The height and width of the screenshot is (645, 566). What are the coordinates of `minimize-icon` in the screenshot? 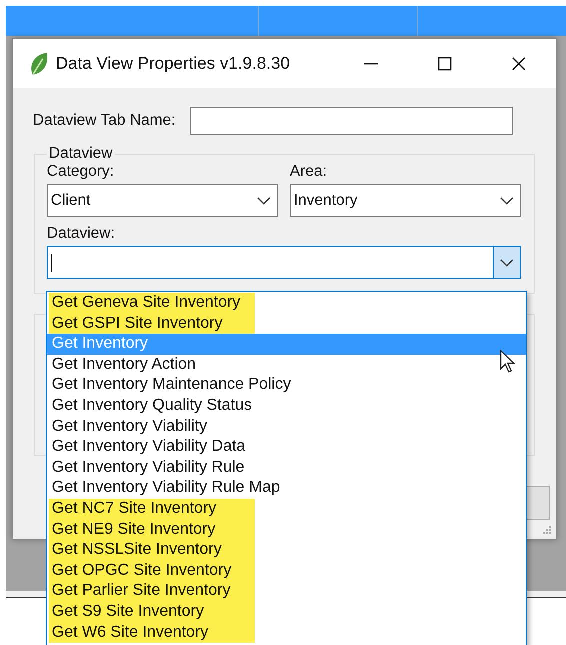 It's located at (371, 63).